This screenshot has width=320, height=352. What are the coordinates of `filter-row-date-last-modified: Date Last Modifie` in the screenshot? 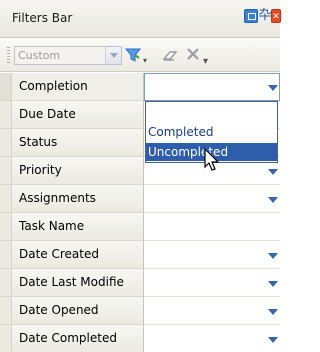 It's located at (140, 283).